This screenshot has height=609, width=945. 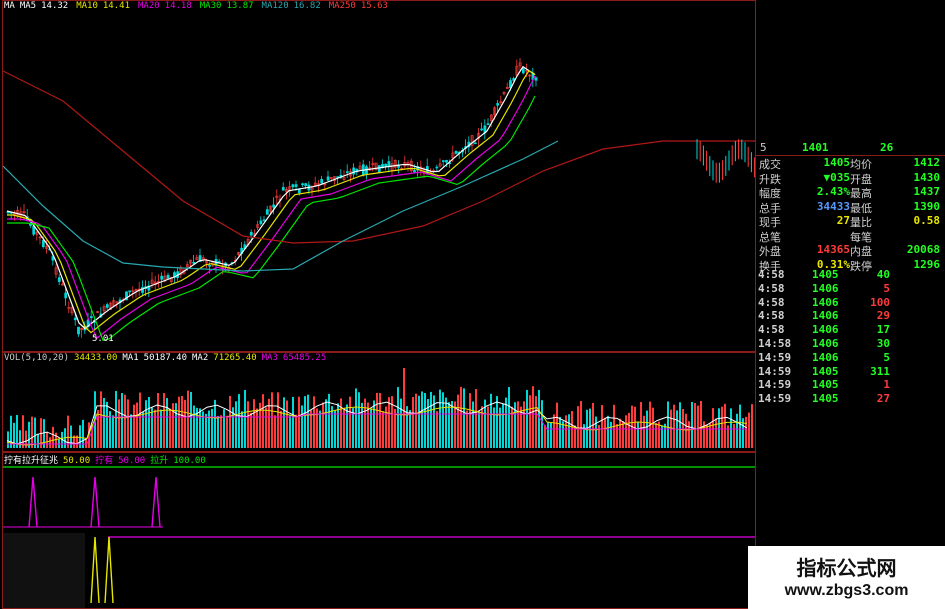 What do you see at coordinates (850, 385) in the screenshot?
I see `tick-row: 14:59 1405 1` at bounding box center [850, 385].